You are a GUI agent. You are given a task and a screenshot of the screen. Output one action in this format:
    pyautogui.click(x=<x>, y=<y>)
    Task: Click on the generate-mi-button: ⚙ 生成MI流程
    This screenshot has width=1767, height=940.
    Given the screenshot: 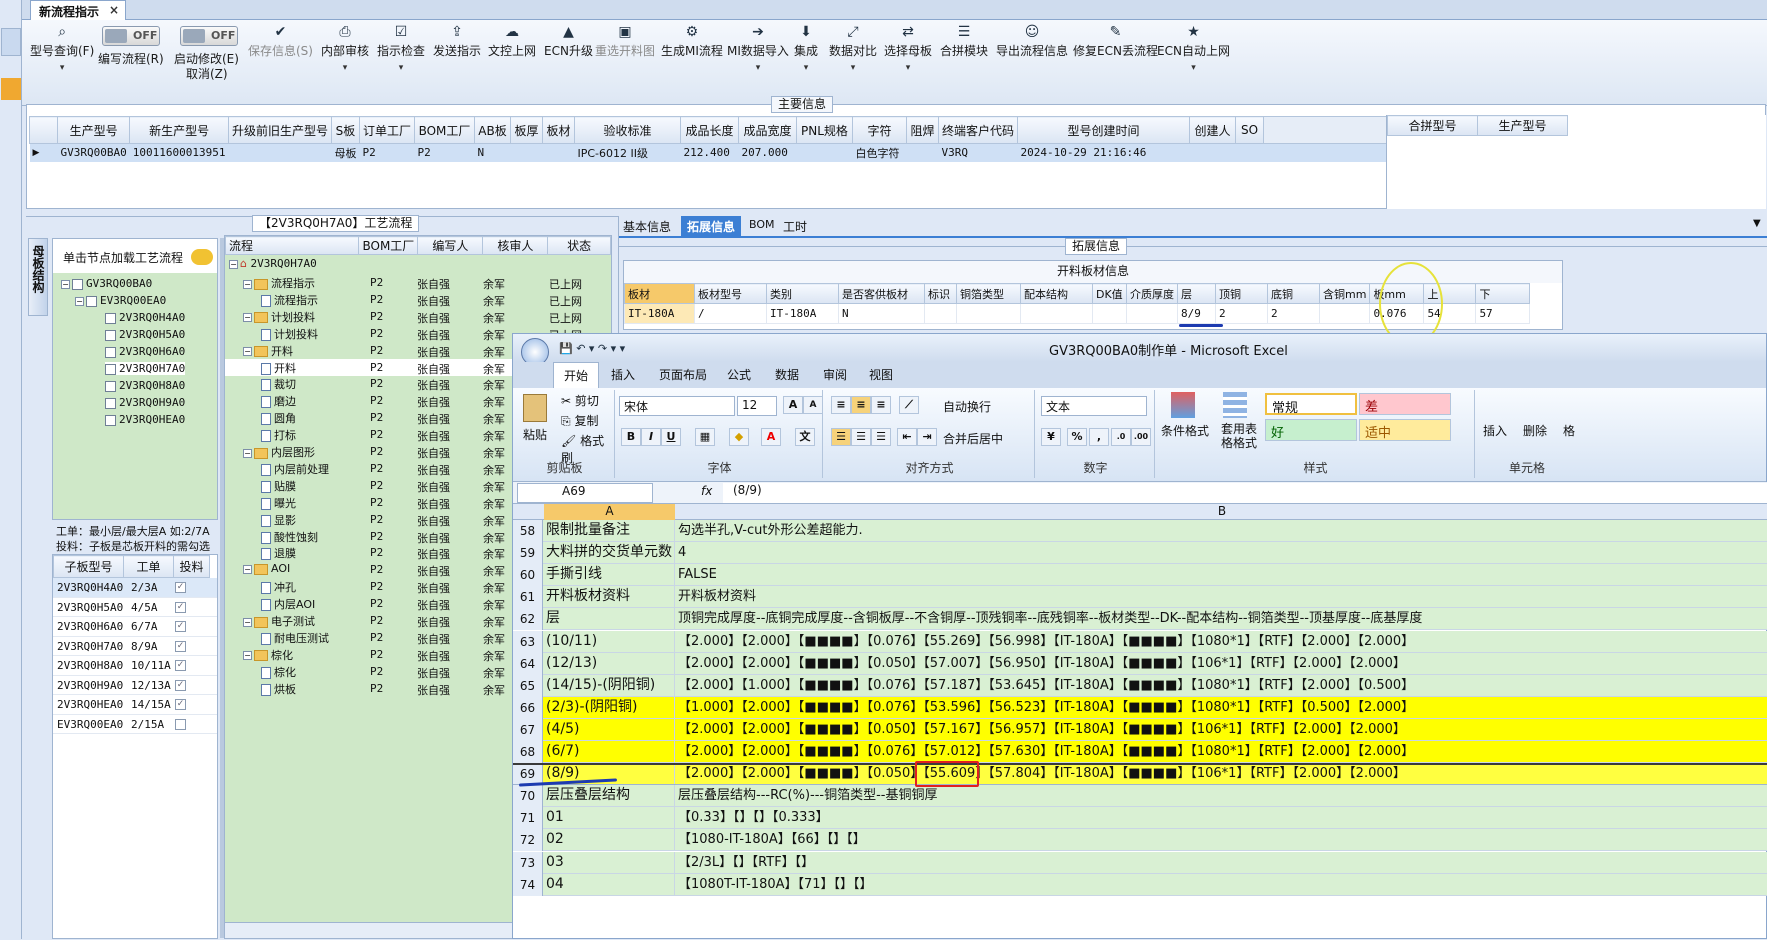 What is the action you would take?
    pyautogui.click(x=692, y=40)
    